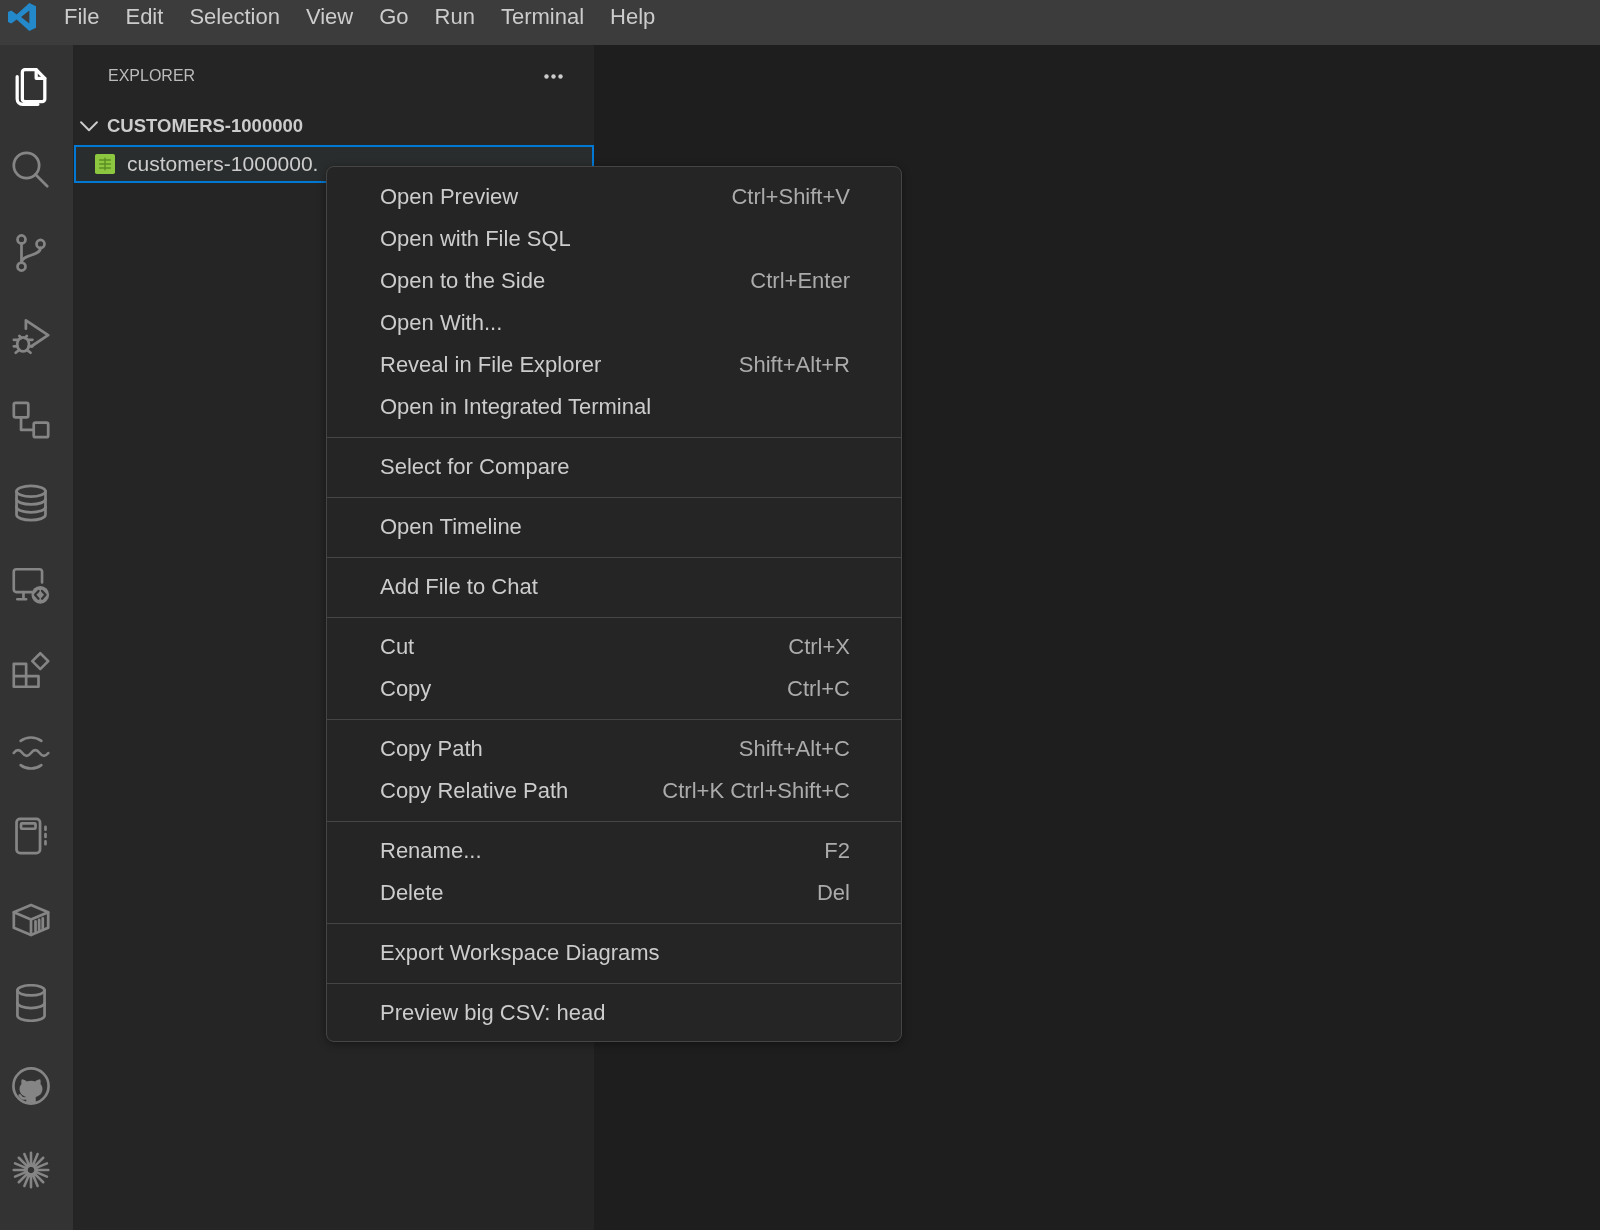 This screenshot has width=1600, height=1230. Describe the element at coordinates (31, 1169) in the screenshot. I see `burst-icon` at that location.